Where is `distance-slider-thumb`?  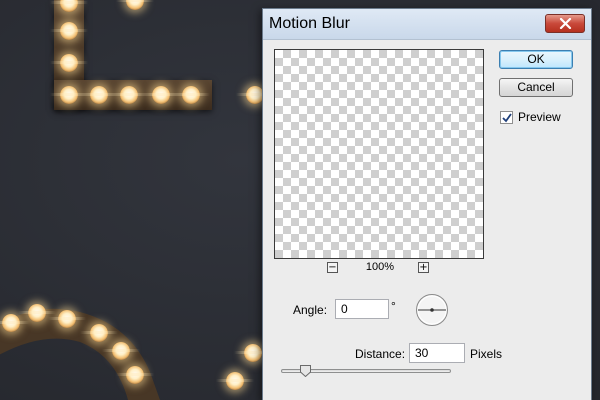 distance-slider-thumb is located at coordinates (305, 371).